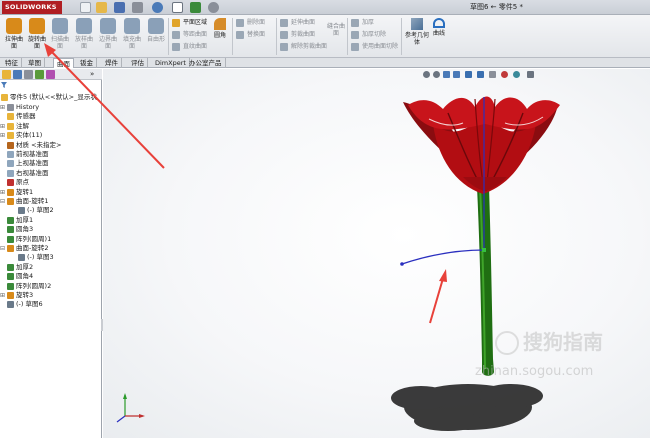 The width and height of the screenshot is (650, 438). What do you see at coordinates (60, 34) in the screenshot?
I see `ribbon-feature-button: 扫描曲面` at bounding box center [60, 34].